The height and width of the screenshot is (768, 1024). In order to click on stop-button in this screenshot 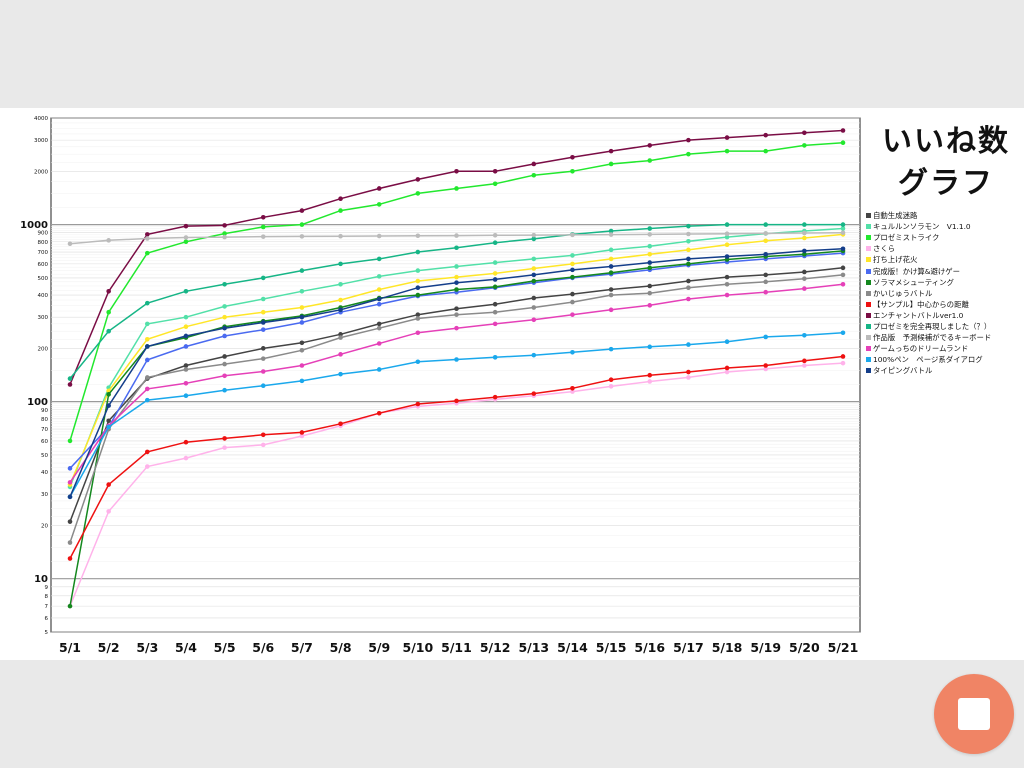, I will do `click(974, 714)`.